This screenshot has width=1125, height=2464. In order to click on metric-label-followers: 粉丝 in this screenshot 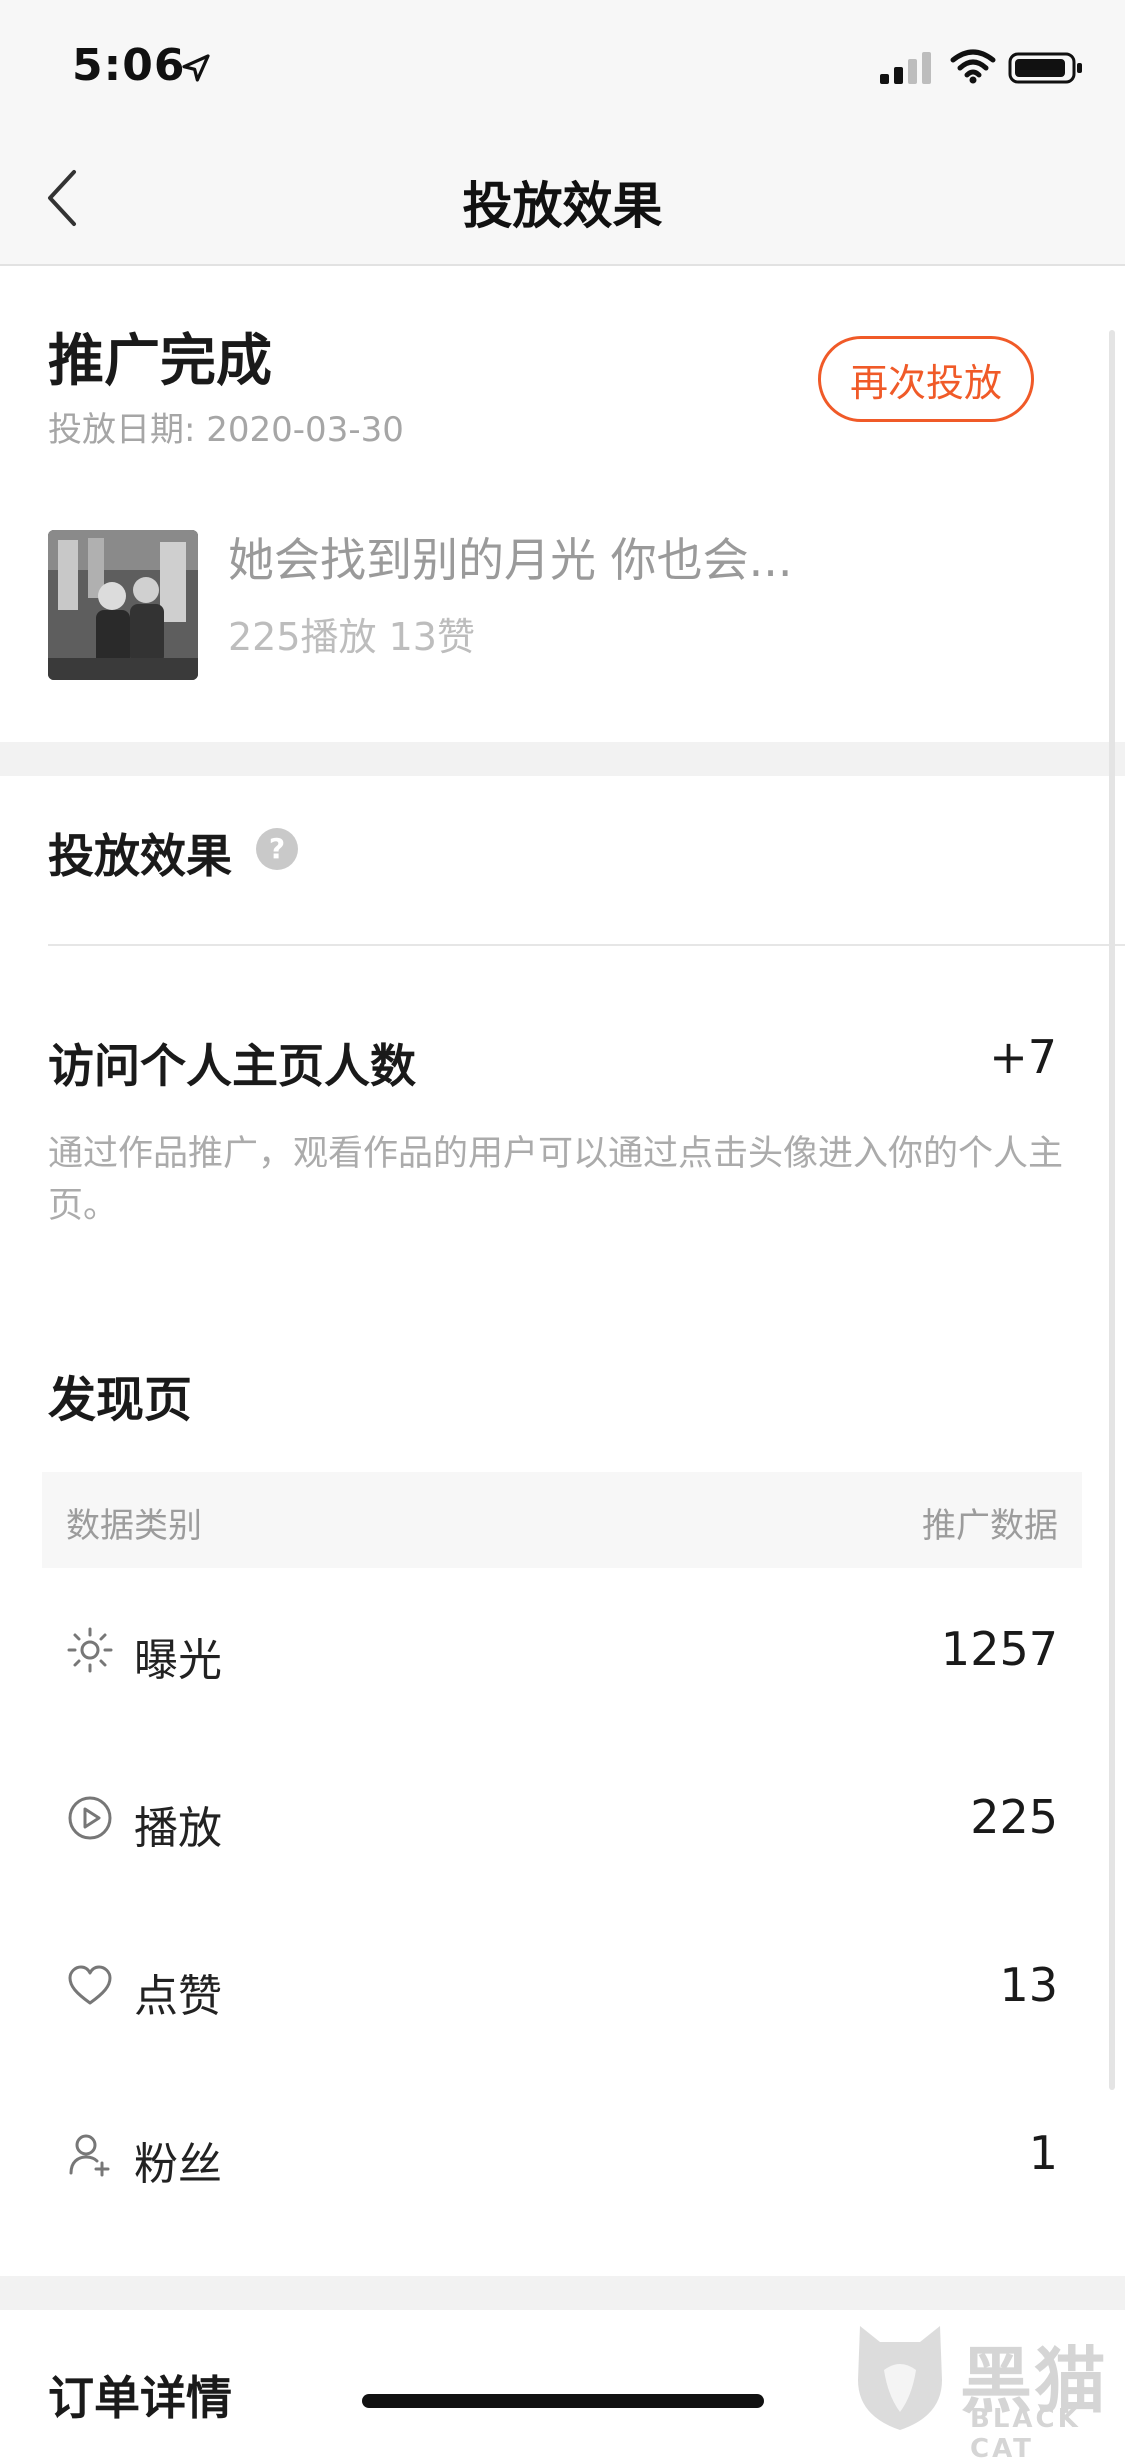, I will do `click(178, 2164)`.